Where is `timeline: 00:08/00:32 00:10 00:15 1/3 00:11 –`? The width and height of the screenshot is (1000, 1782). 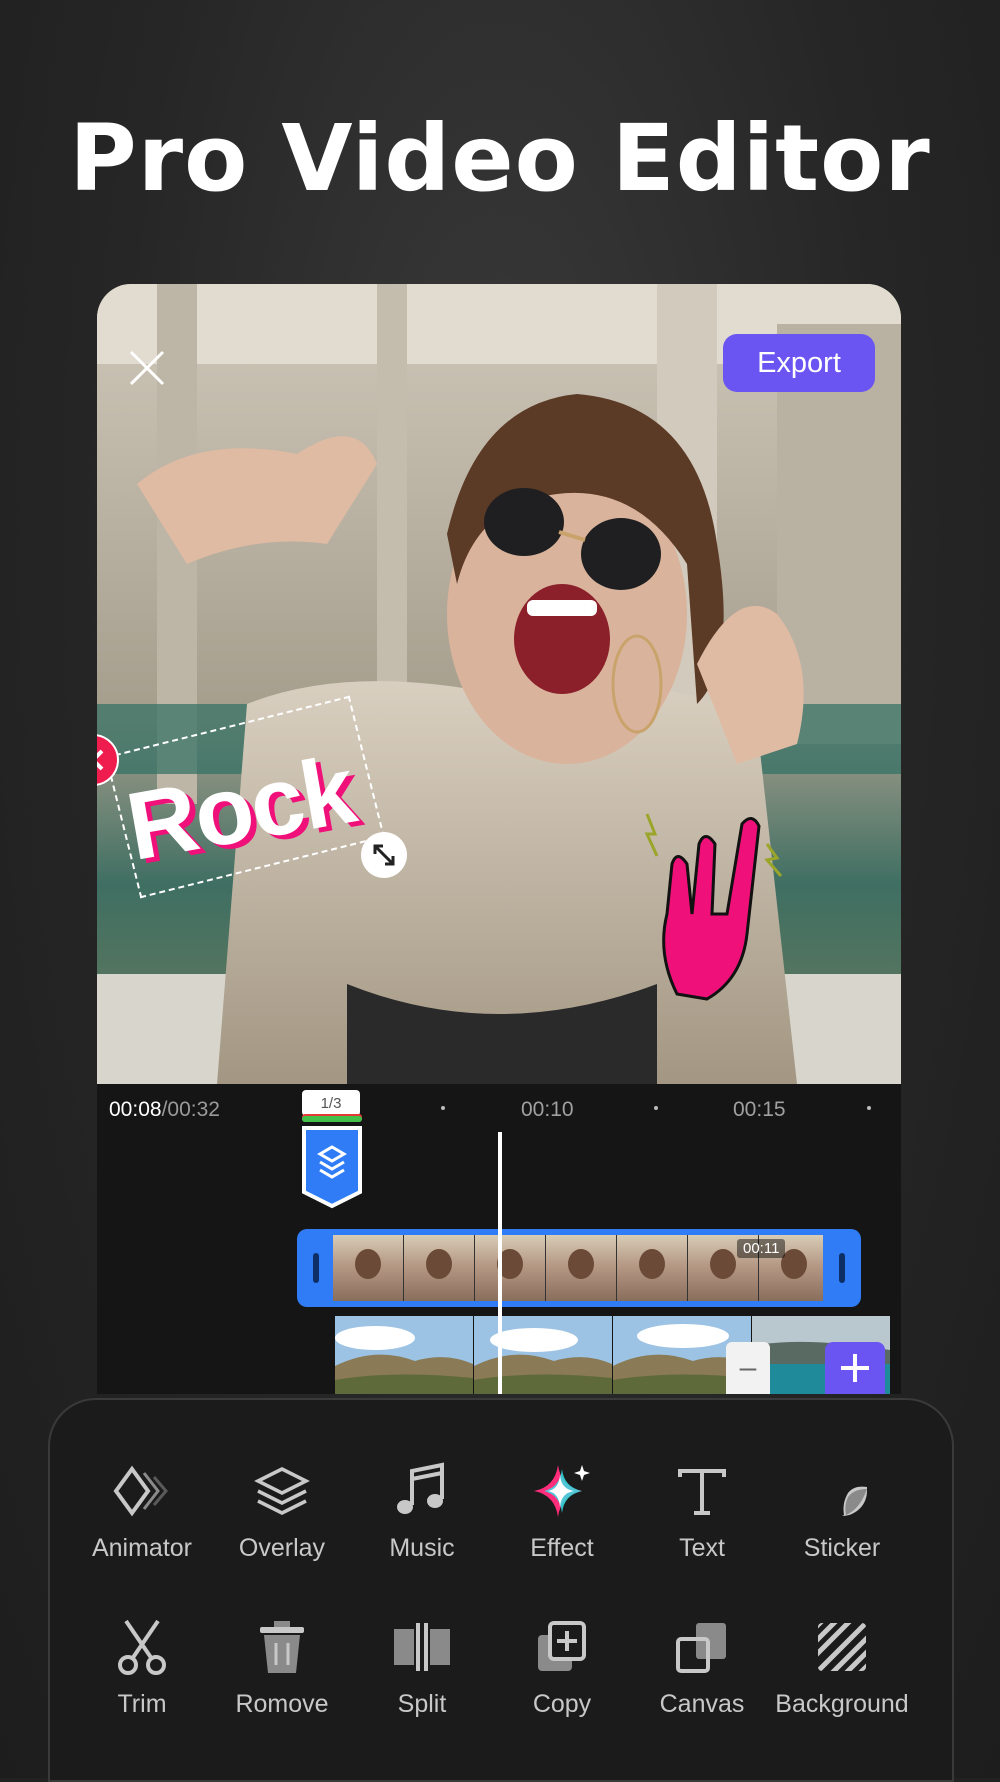
timeline: 00:08/00:32 00:10 00:15 1/3 00:11 – is located at coordinates (499, 1239).